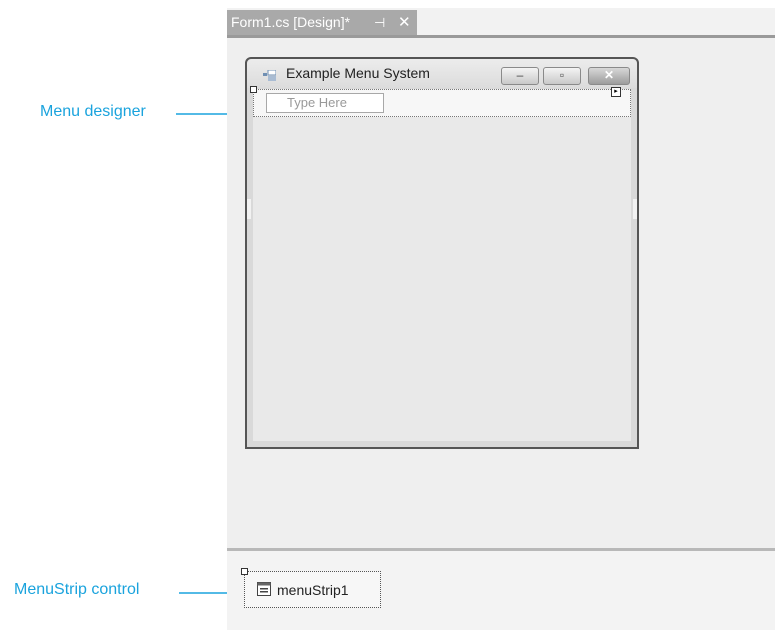 The image size is (775, 630). Describe the element at coordinates (325, 103) in the screenshot. I see `type-here-input: Type Here` at that location.